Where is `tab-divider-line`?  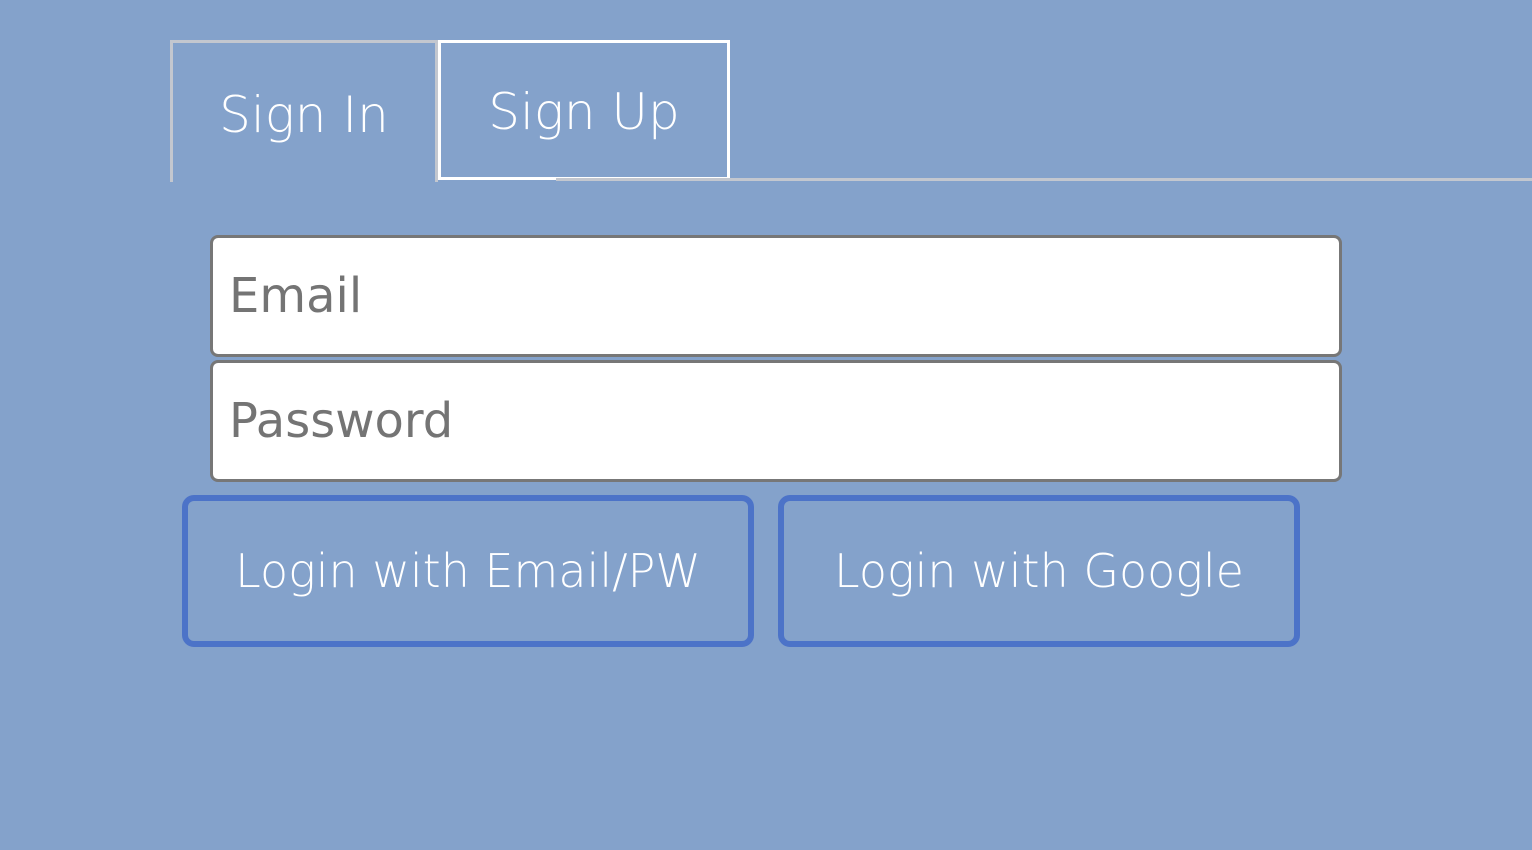
tab-divider-line is located at coordinates (1044, 179).